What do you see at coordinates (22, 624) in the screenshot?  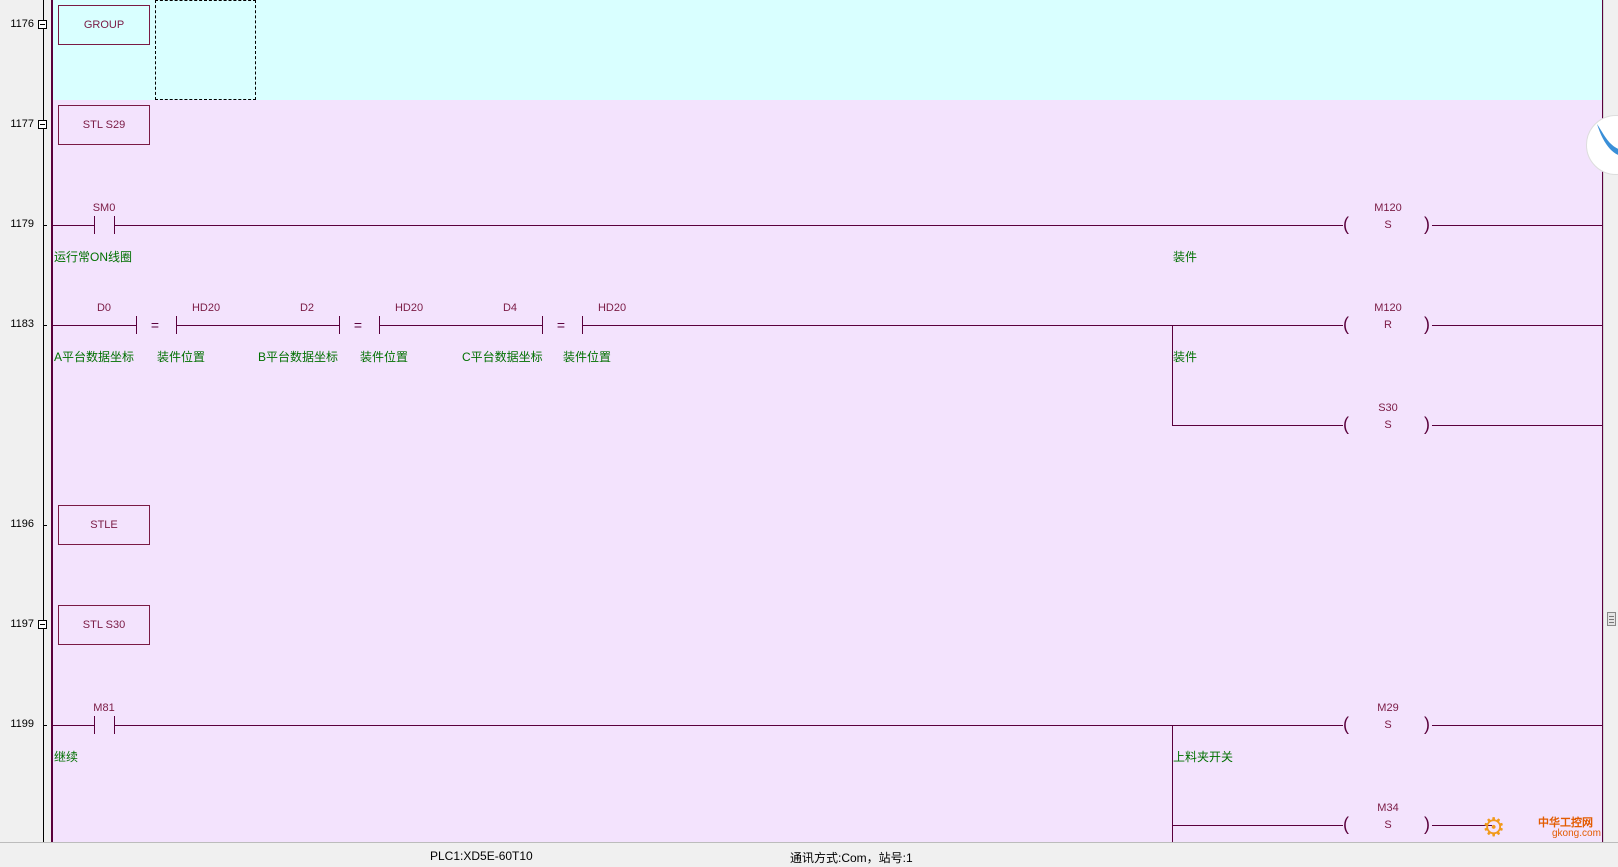 I see `row-number: 1197` at bounding box center [22, 624].